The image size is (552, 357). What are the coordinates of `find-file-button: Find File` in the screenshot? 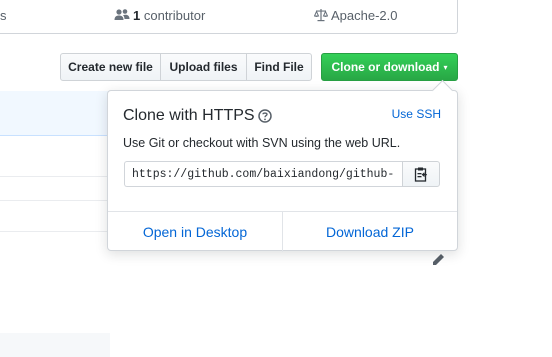 It's located at (279, 67).